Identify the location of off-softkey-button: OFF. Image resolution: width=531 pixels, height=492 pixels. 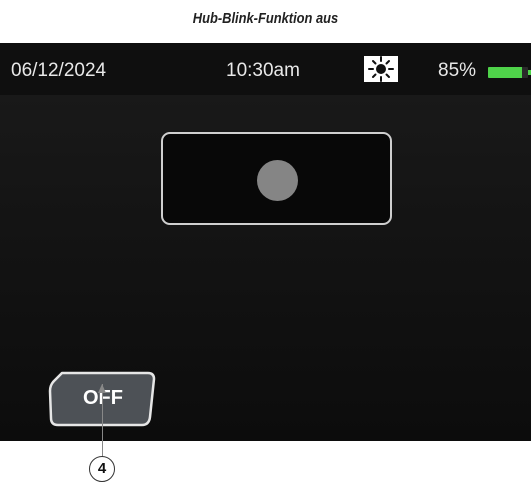
(103, 399).